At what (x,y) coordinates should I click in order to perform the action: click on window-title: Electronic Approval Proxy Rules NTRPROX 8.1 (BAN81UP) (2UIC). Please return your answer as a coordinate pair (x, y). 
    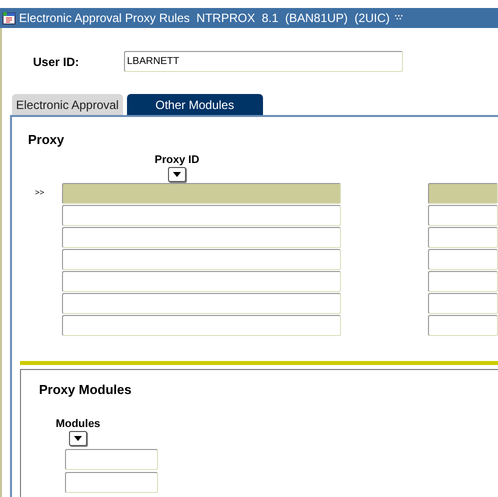
    Looking at the image, I should click on (204, 18).